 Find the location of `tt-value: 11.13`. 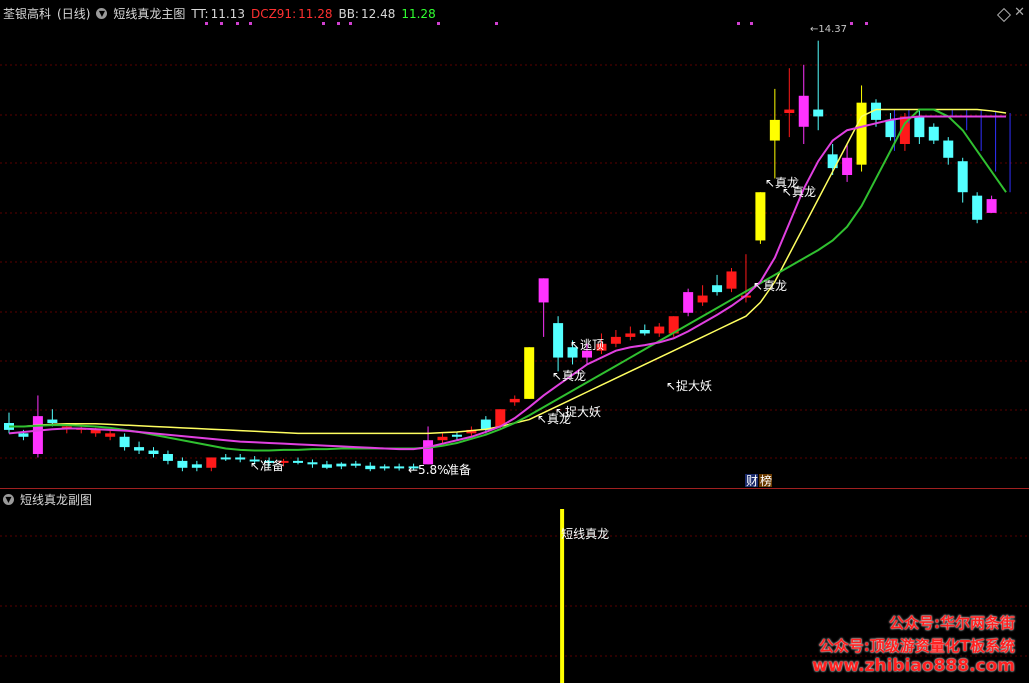

tt-value: 11.13 is located at coordinates (227, 13).